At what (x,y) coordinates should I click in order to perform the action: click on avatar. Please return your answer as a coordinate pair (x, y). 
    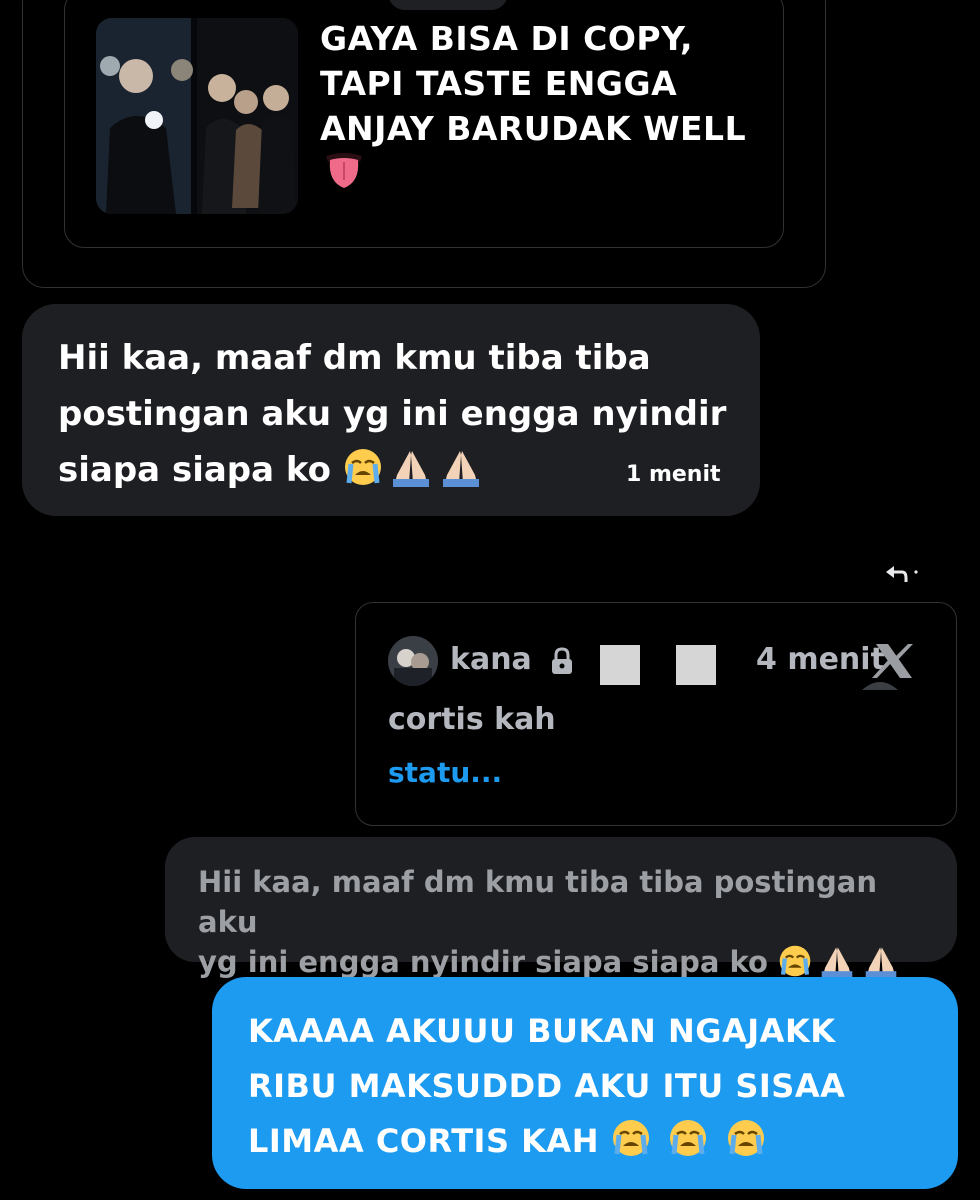
    Looking at the image, I should click on (413, 661).